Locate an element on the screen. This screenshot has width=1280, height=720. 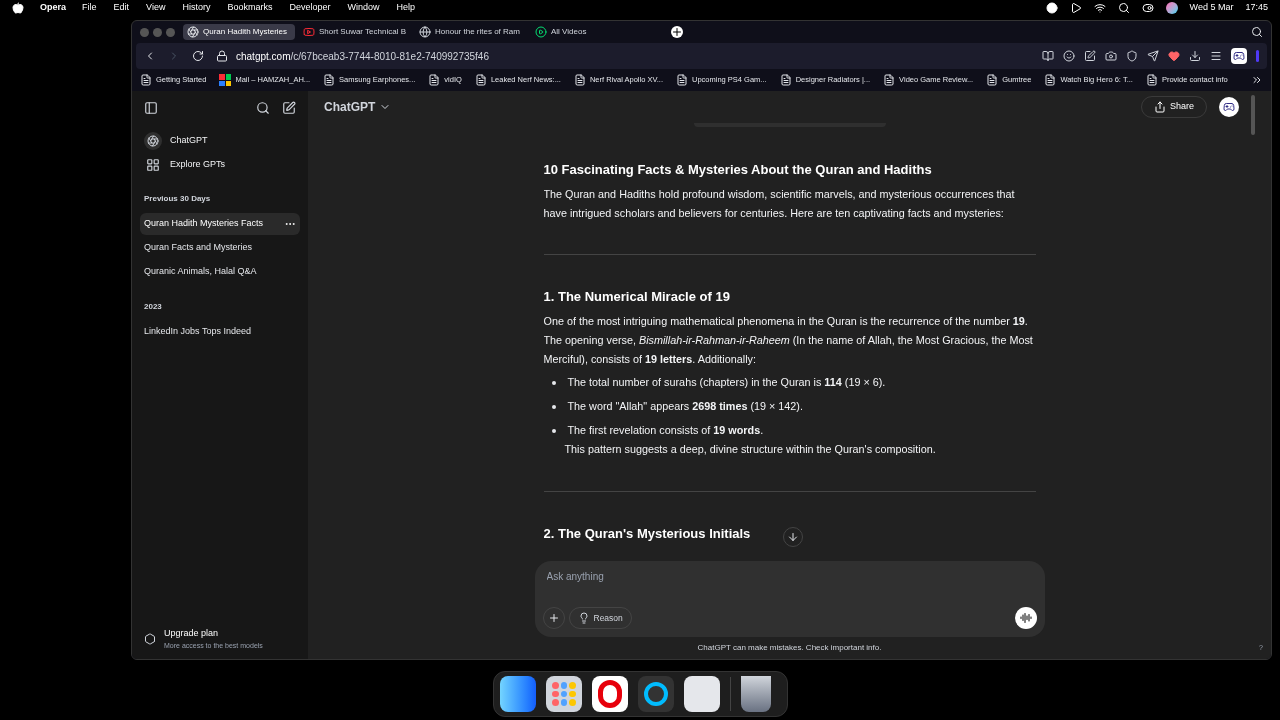
menubar-time: 17:45 is located at coordinates (1256, 7).